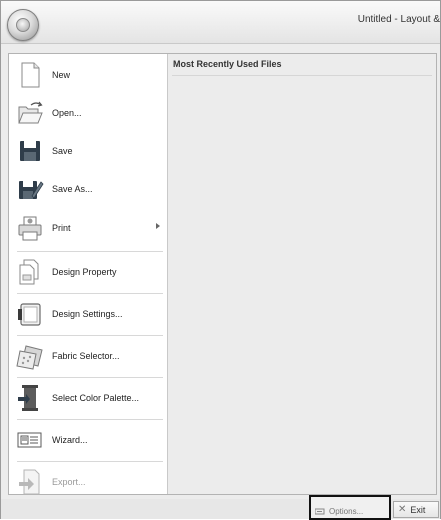  I want to click on menu-item-label: Save, so click(62, 151).